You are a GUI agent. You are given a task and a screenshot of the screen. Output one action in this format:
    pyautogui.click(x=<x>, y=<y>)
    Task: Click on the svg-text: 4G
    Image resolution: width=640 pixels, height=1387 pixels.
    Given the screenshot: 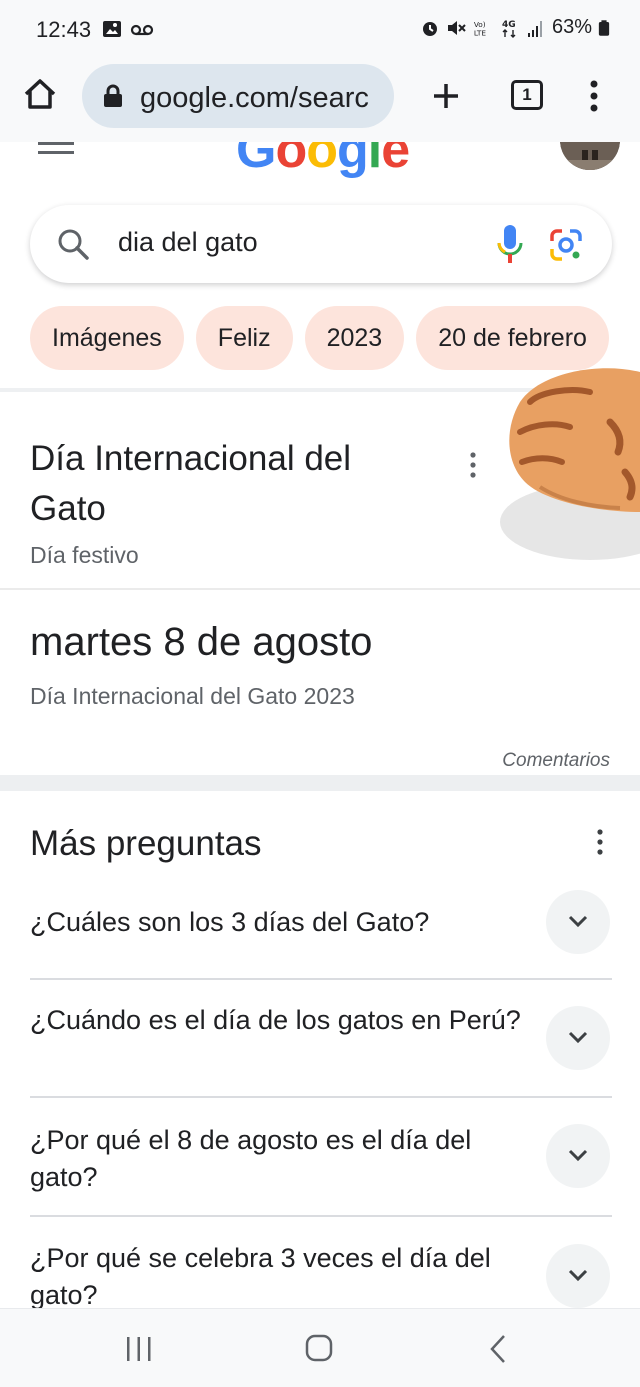 What is the action you would take?
    pyautogui.click(x=509, y=25)
    